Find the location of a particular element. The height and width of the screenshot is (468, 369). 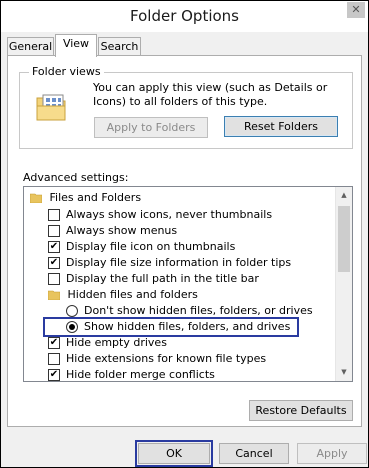

tab-search: Search is located at coordinates (119, 47).